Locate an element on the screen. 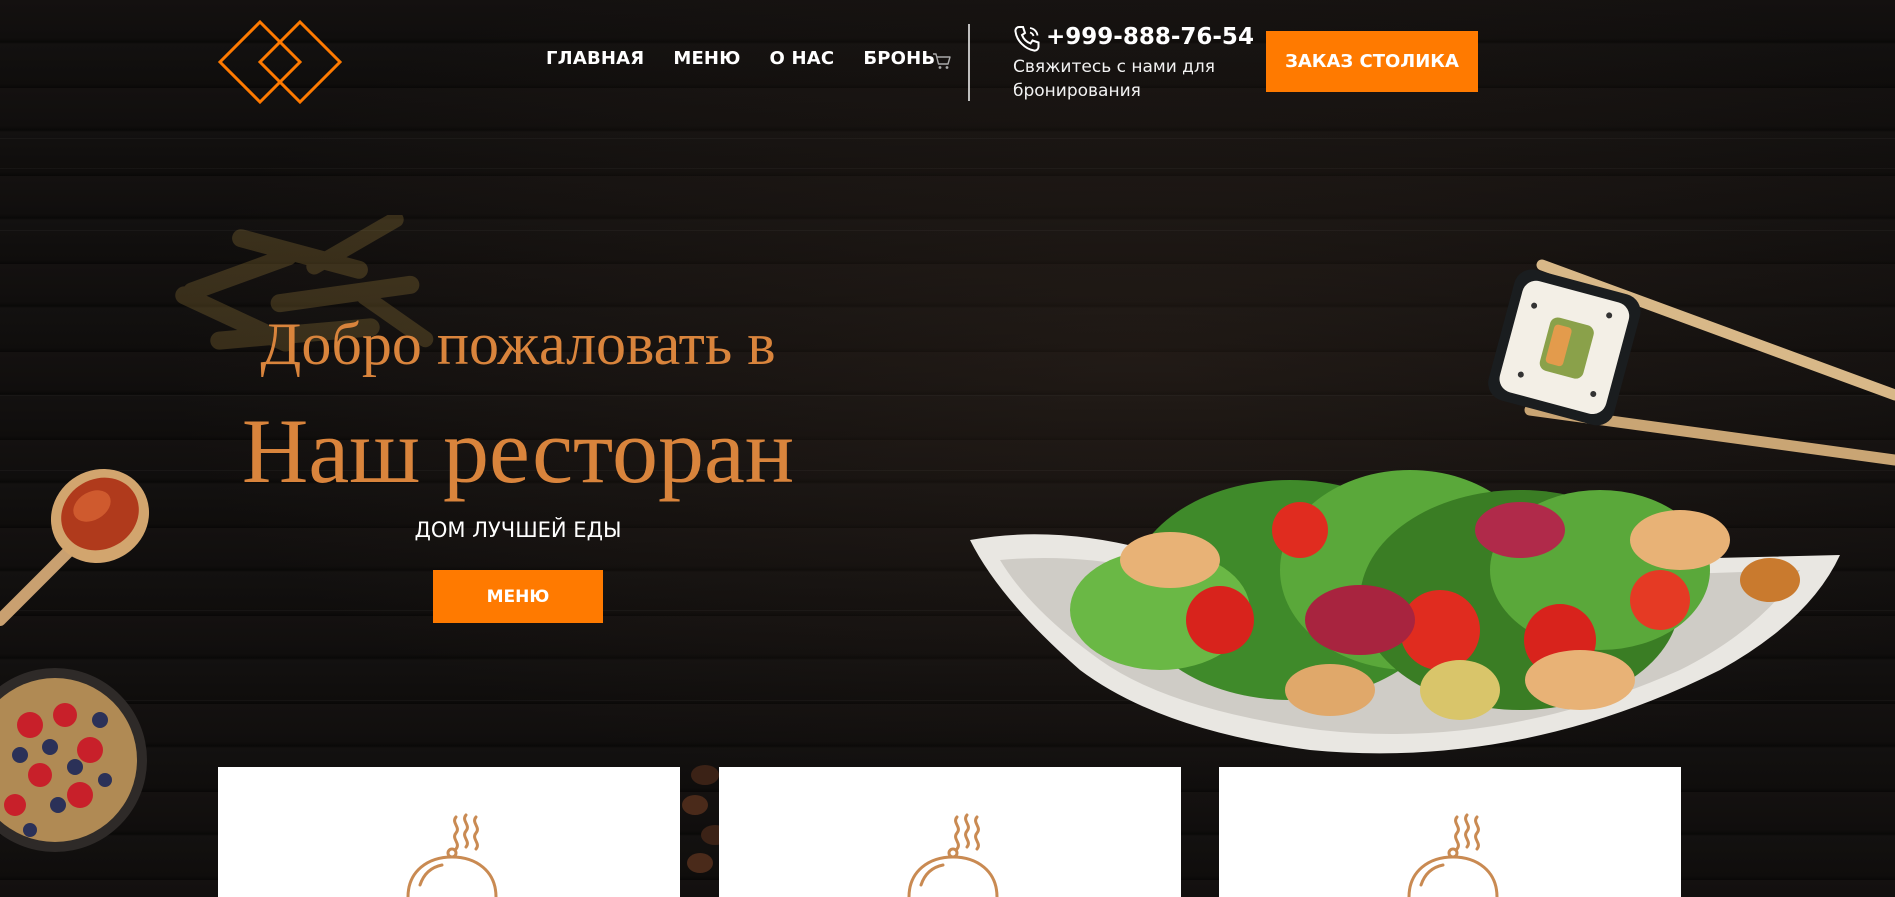 This screenshot has width=1895, height=897. hero-title: Наш ресторан is located at coordinates (518, 451).